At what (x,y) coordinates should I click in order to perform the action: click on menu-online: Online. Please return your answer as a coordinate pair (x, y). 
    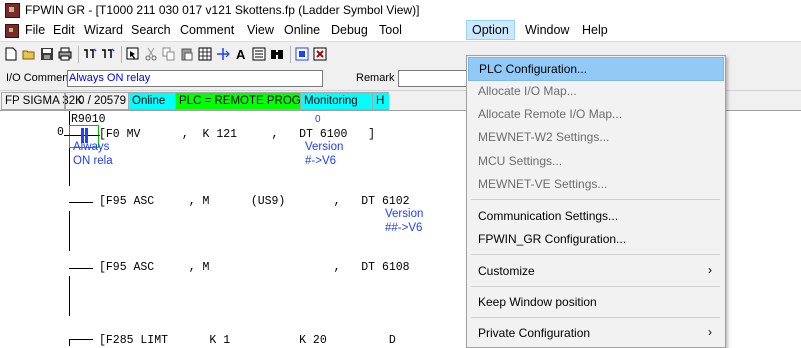
    Looking at the image, I should click on (302, 30).